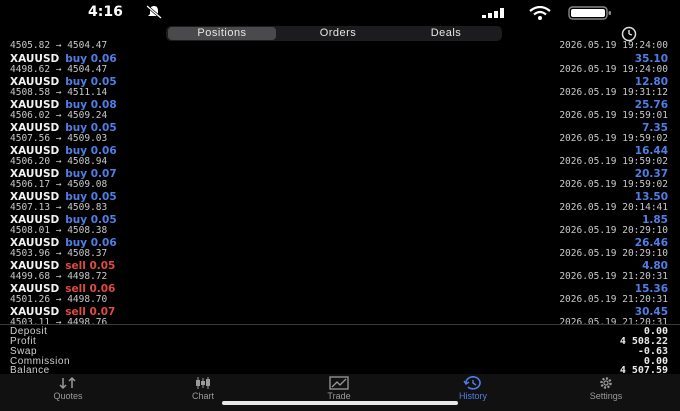 Image resolution: width=680 pixels, height=411 pixels. What do you see at coordinates (472, 383) in the screenshot?
I see `history-icon` at bounding box center [472, 383].